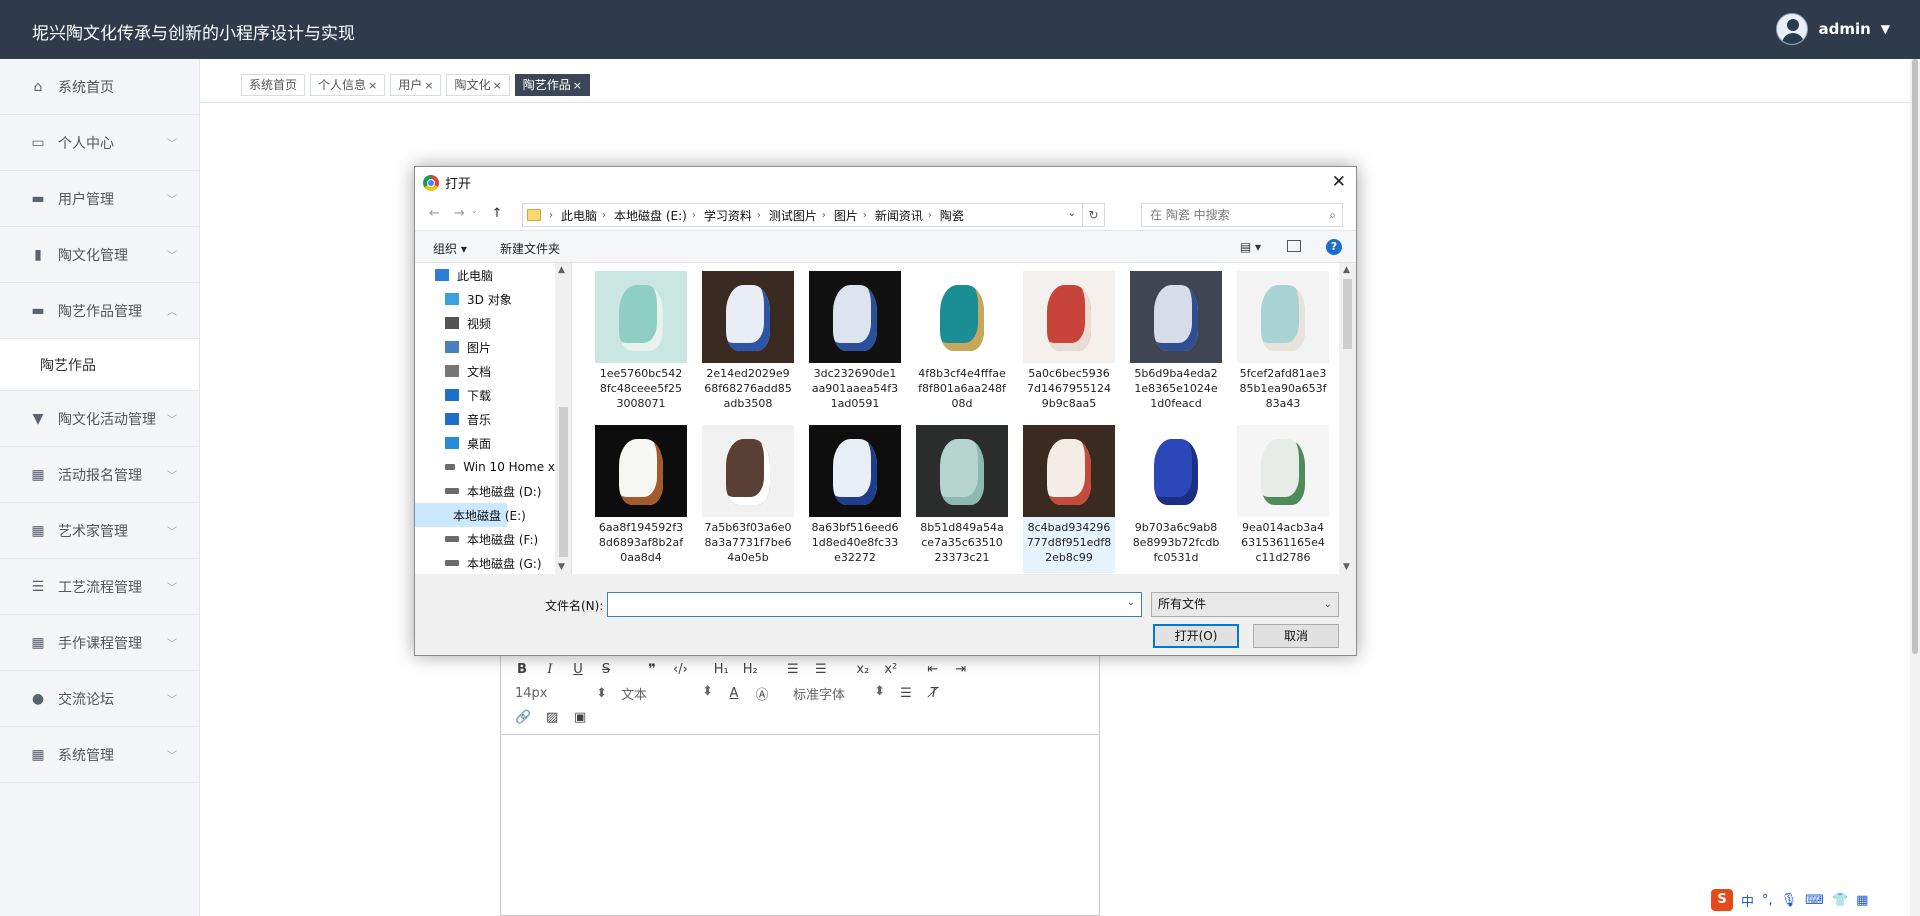 This screenshot has height=916, width=1920. What do you see at coordinates (563, 418) in the screenshot?
I see `tree-scrollbar: ▲ ▼` at bounding box center [563, 418].